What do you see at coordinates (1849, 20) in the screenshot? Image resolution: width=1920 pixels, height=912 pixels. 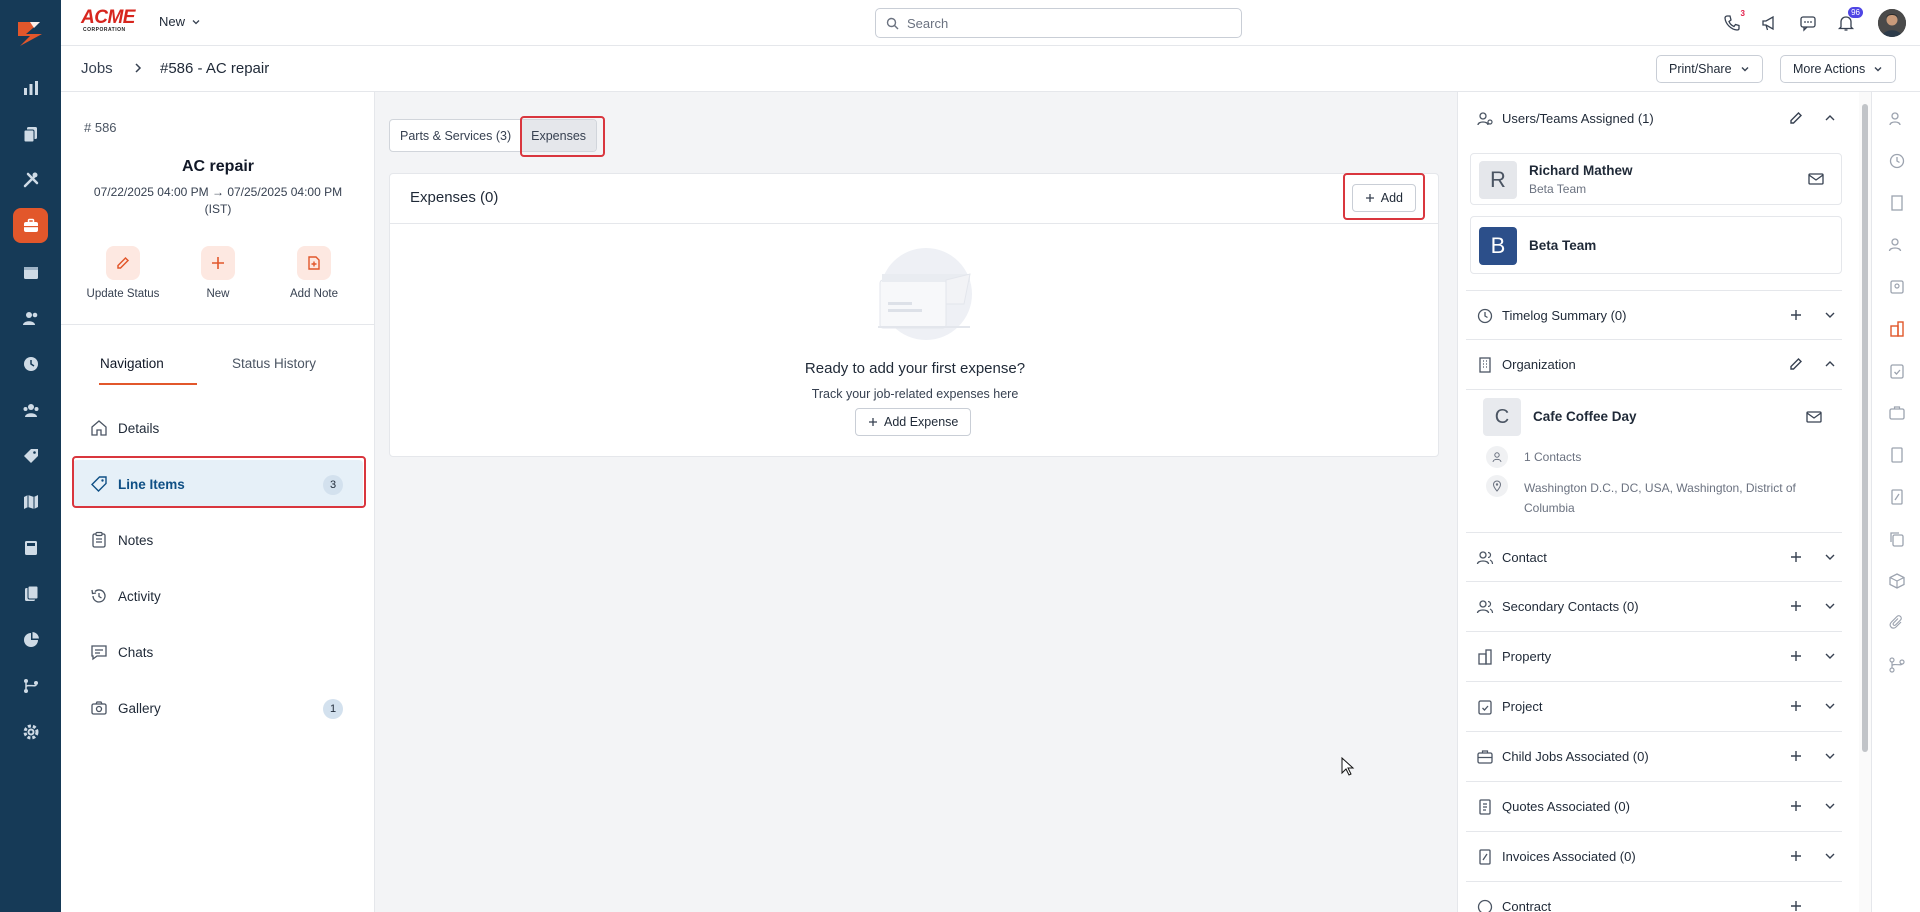 I see `notification-bell-icon: 96` at bounding box center [1849, 20].